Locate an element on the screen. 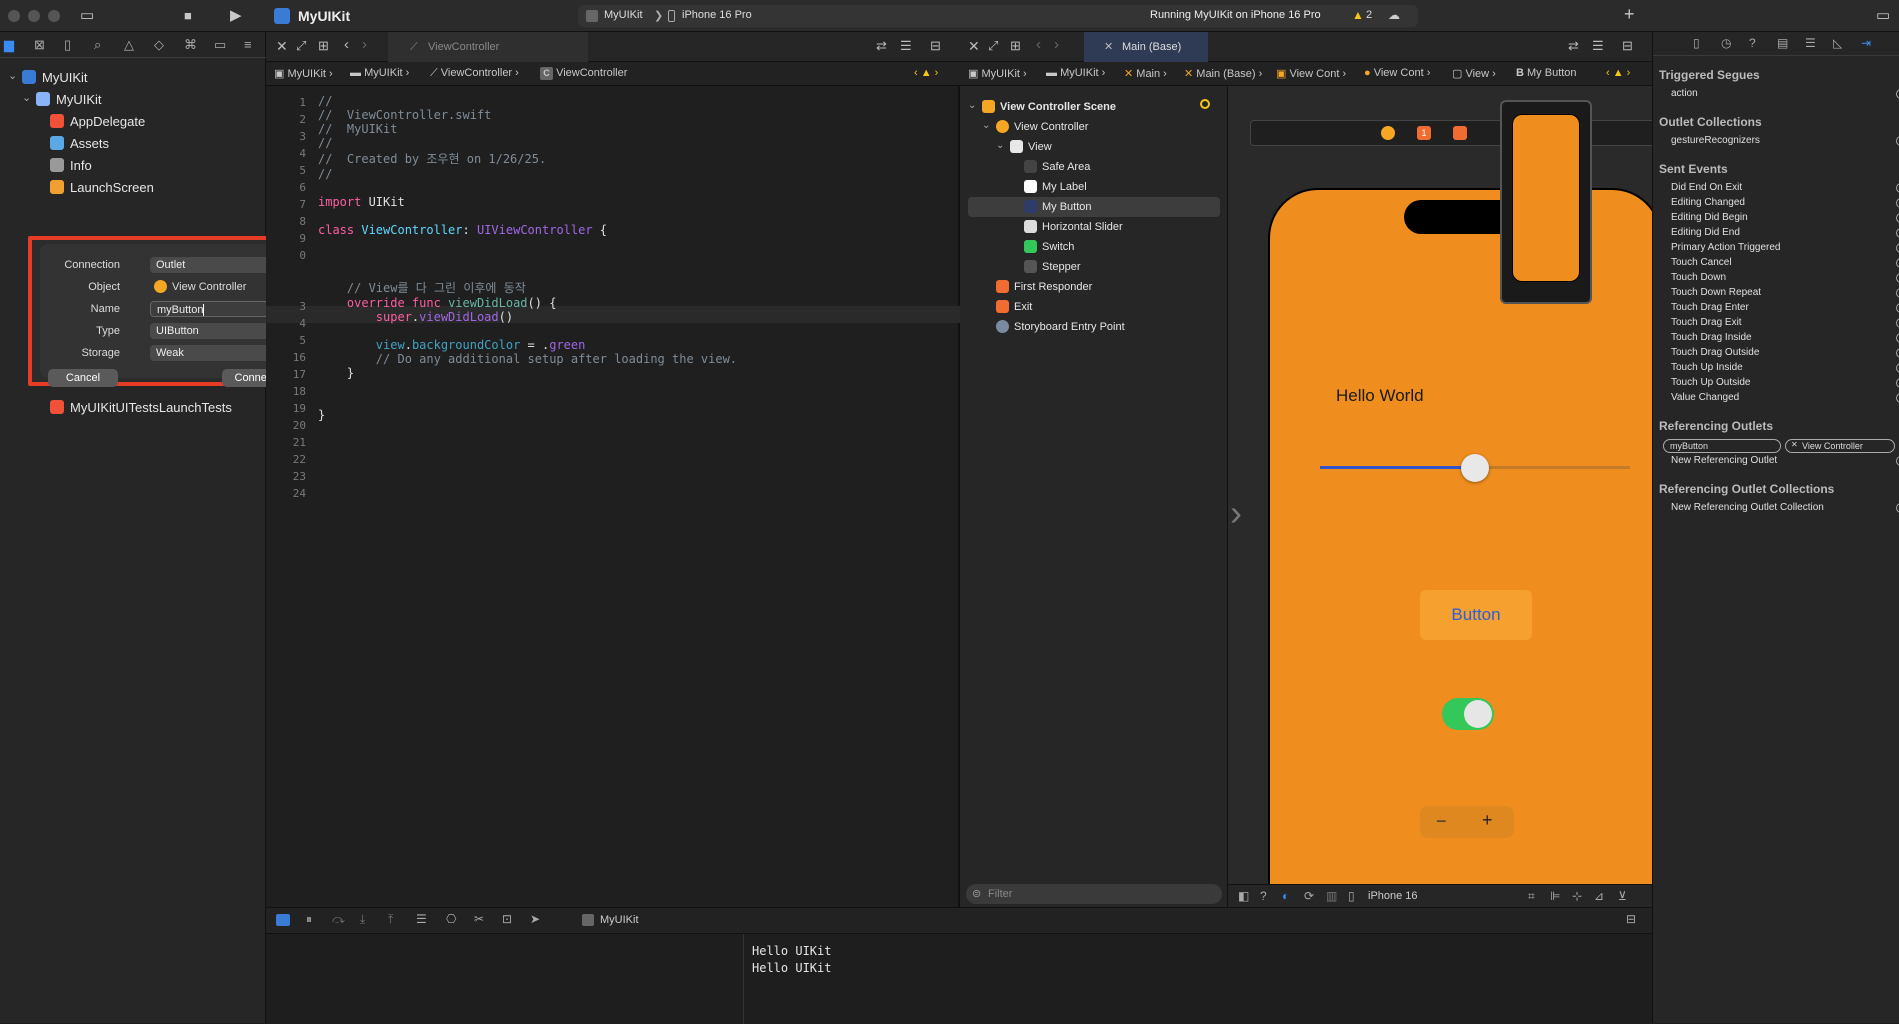  breadcrumb-storyboard: ✕ Main › is located at coordinates (1145, 73).